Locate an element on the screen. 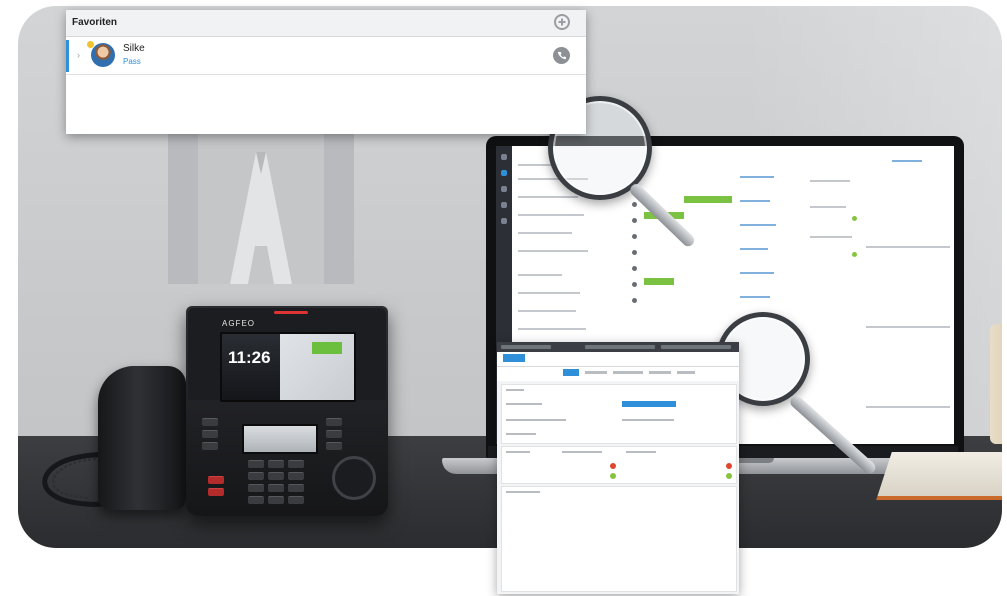 This screenshot has width=1007, height=596. details-panel is located at coordinates (833, 300).